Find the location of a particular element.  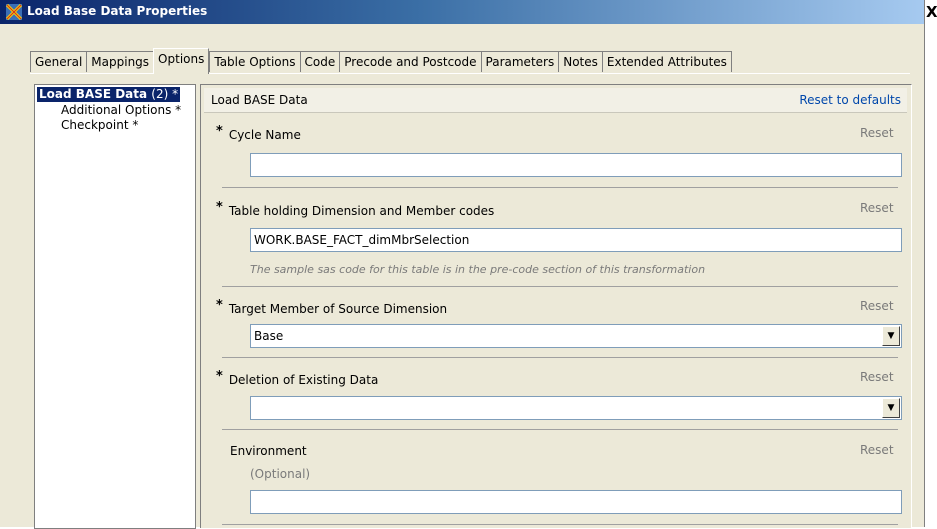

tree-item-label: Load BASE Data is located at coordinates (93, 94).